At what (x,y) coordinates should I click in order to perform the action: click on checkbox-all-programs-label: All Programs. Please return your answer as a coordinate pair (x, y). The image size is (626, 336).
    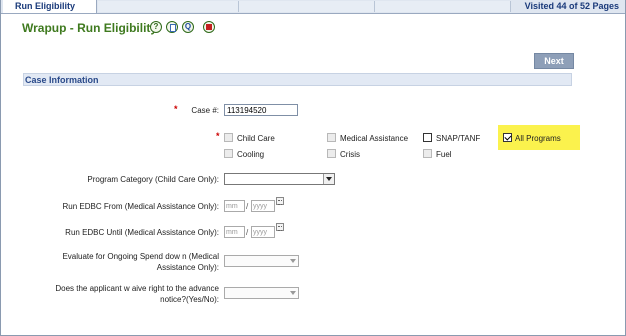
    Looking at the image, I should click on (538, 138).